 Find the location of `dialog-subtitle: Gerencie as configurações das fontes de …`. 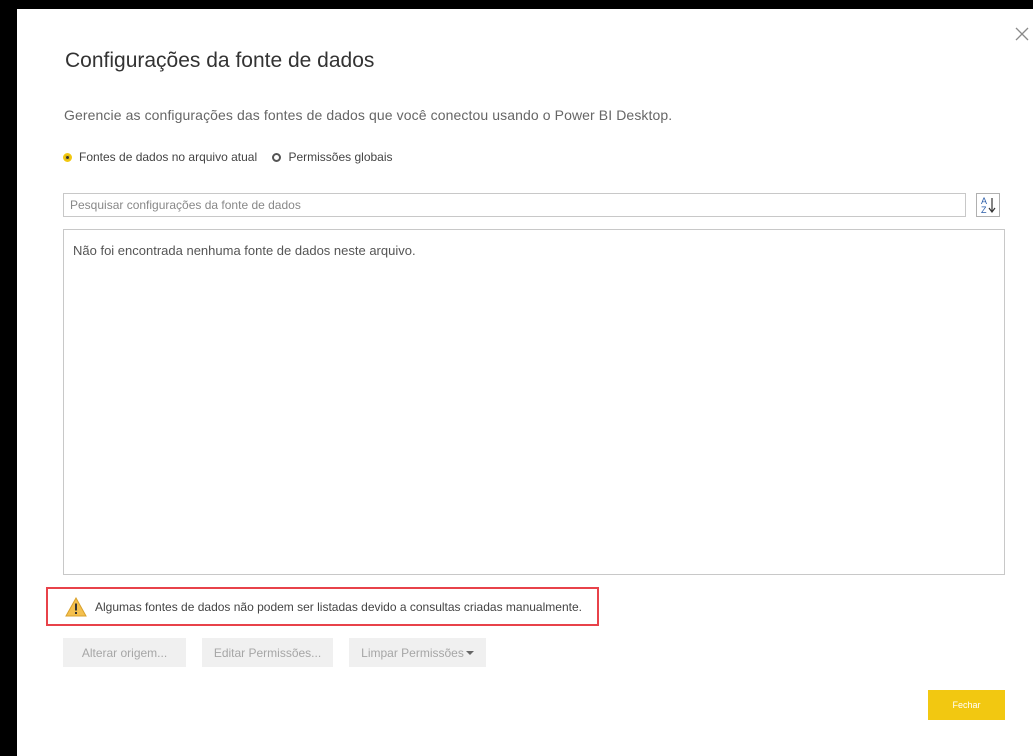

dialog-subtitle: Gerencie as configurações das fontes de … is located at coordinates (368, 115).